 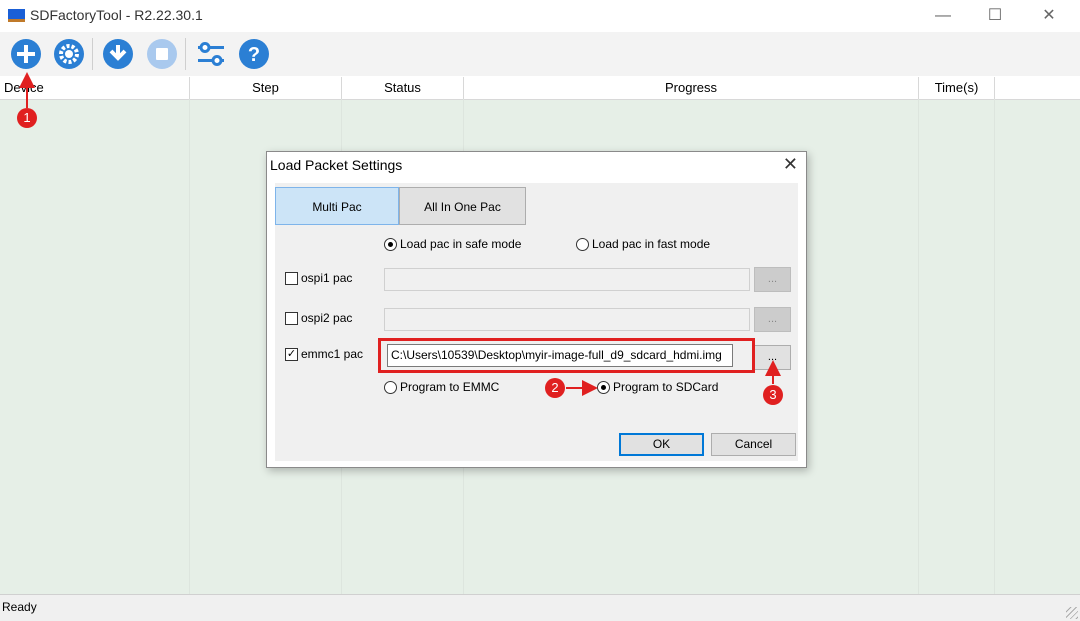 I want to click on add-icon, so click(x=26, y=54).